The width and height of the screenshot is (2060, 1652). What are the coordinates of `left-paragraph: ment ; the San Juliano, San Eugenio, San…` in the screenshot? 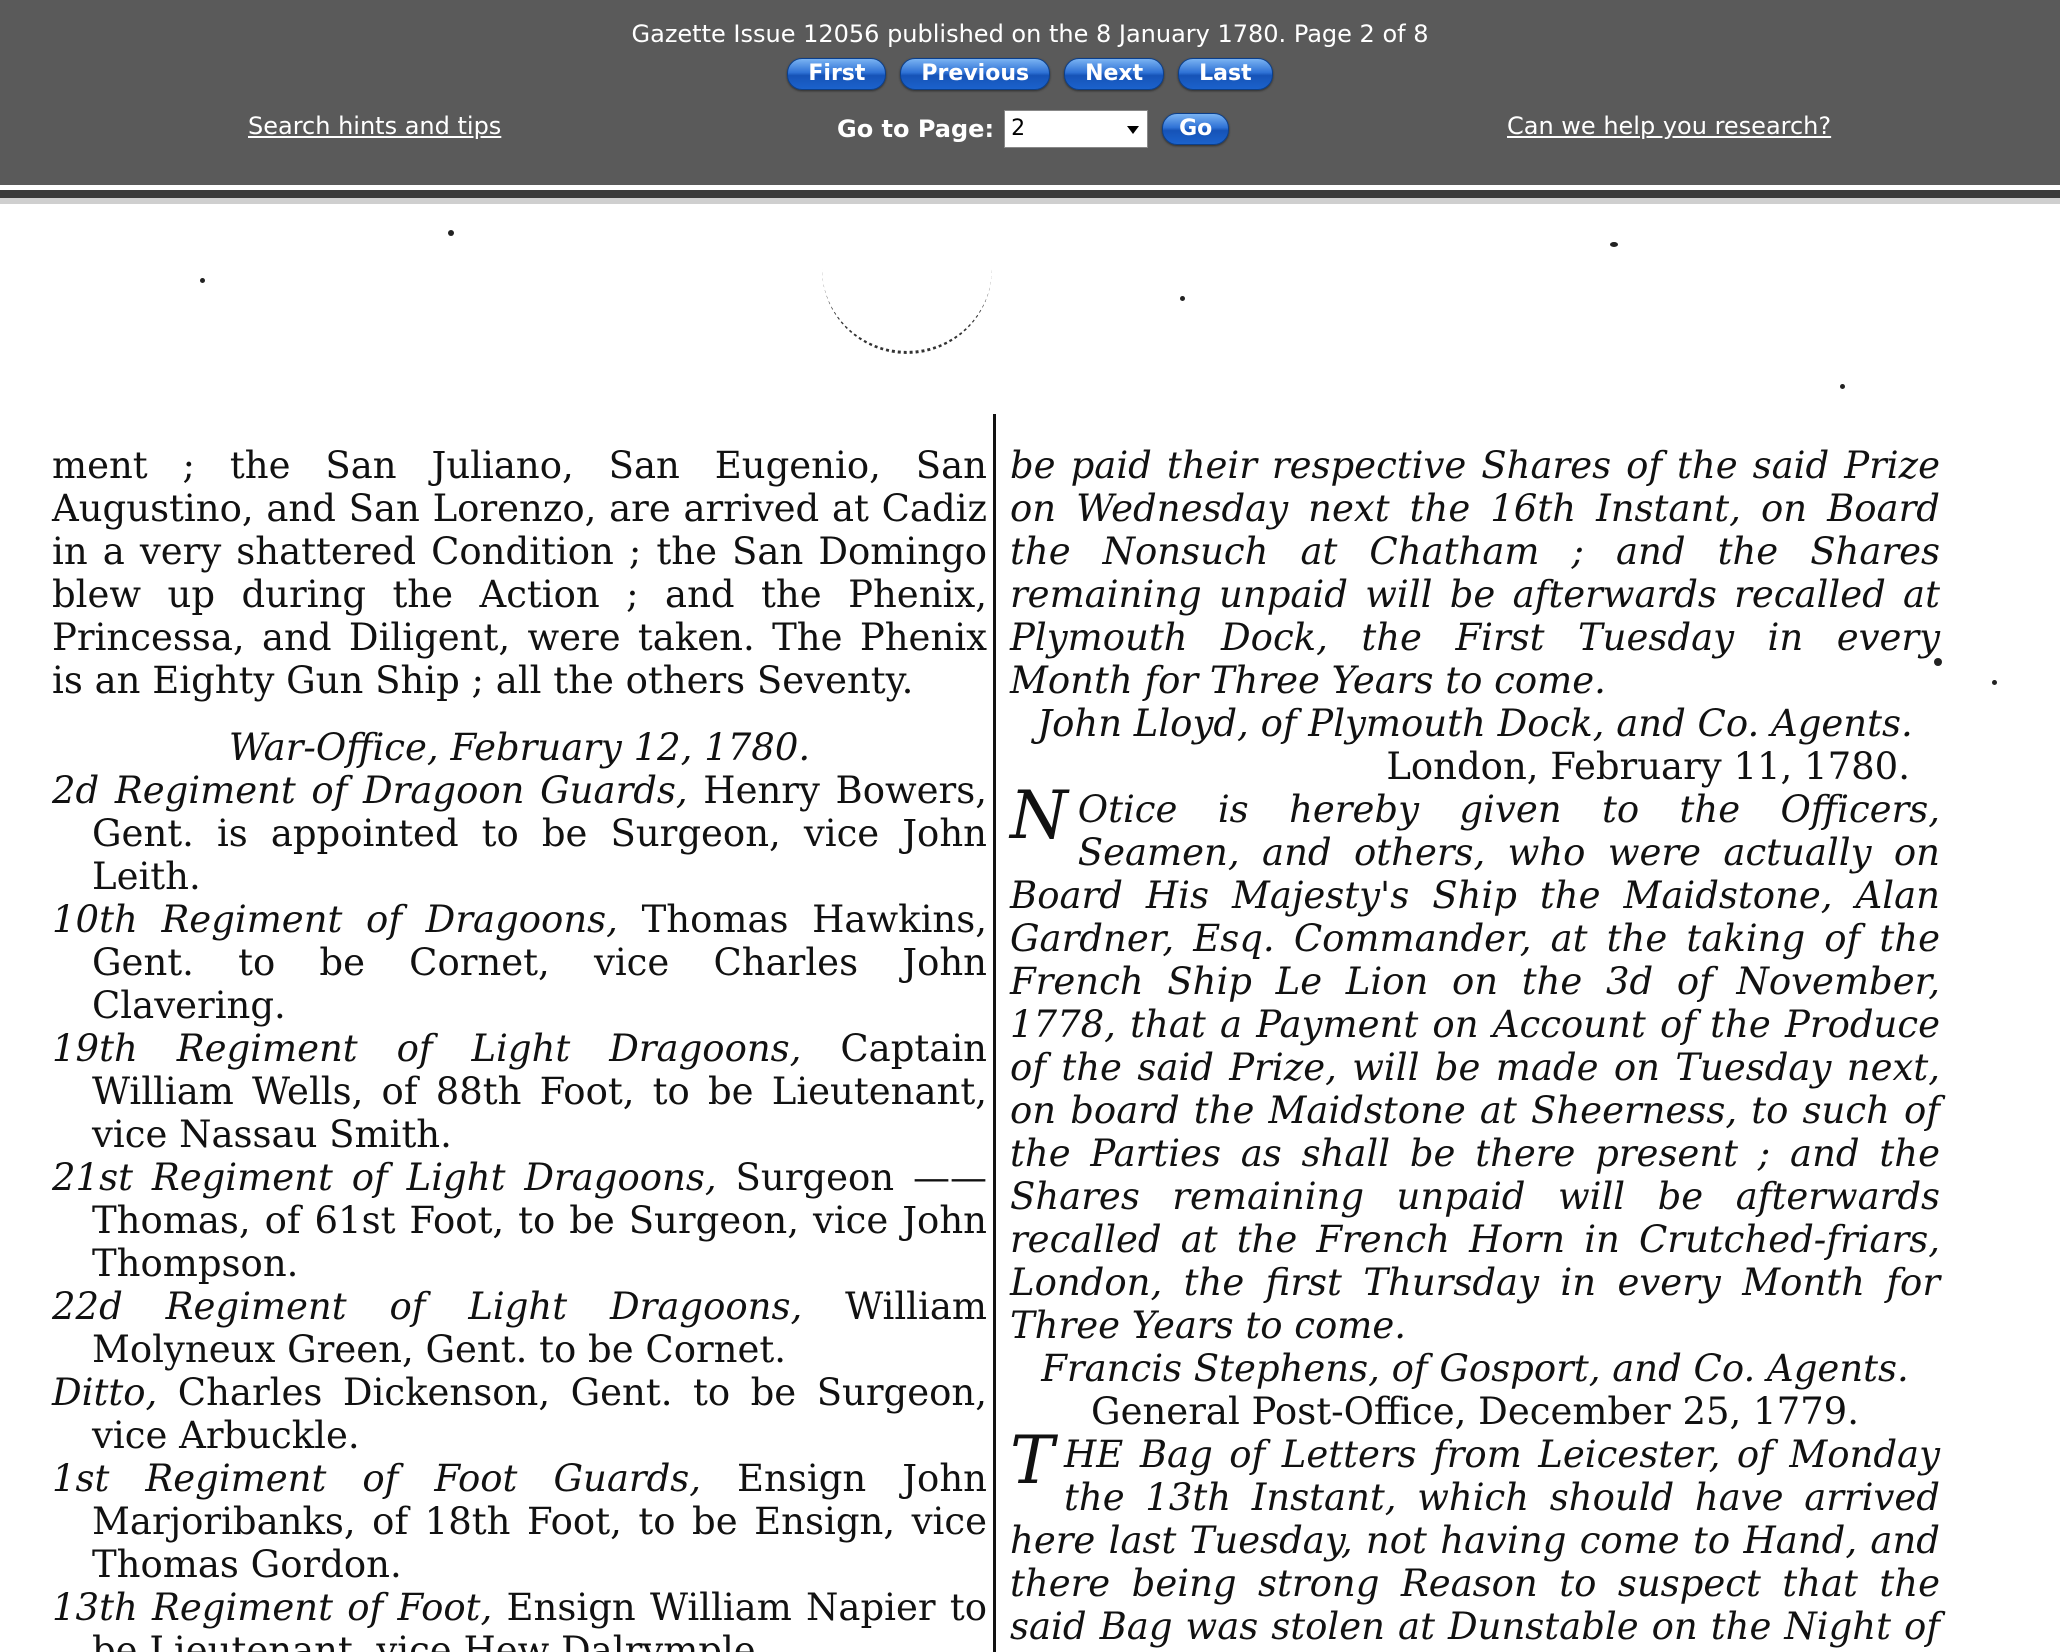 It's located at (519, 573).